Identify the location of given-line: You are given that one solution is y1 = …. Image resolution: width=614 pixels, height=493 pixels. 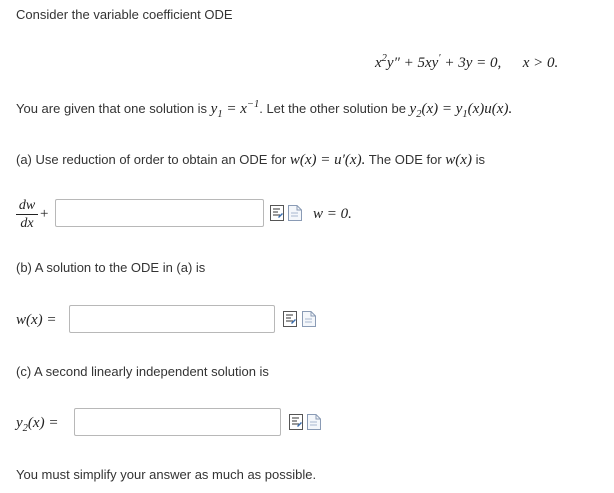
(264, 109).